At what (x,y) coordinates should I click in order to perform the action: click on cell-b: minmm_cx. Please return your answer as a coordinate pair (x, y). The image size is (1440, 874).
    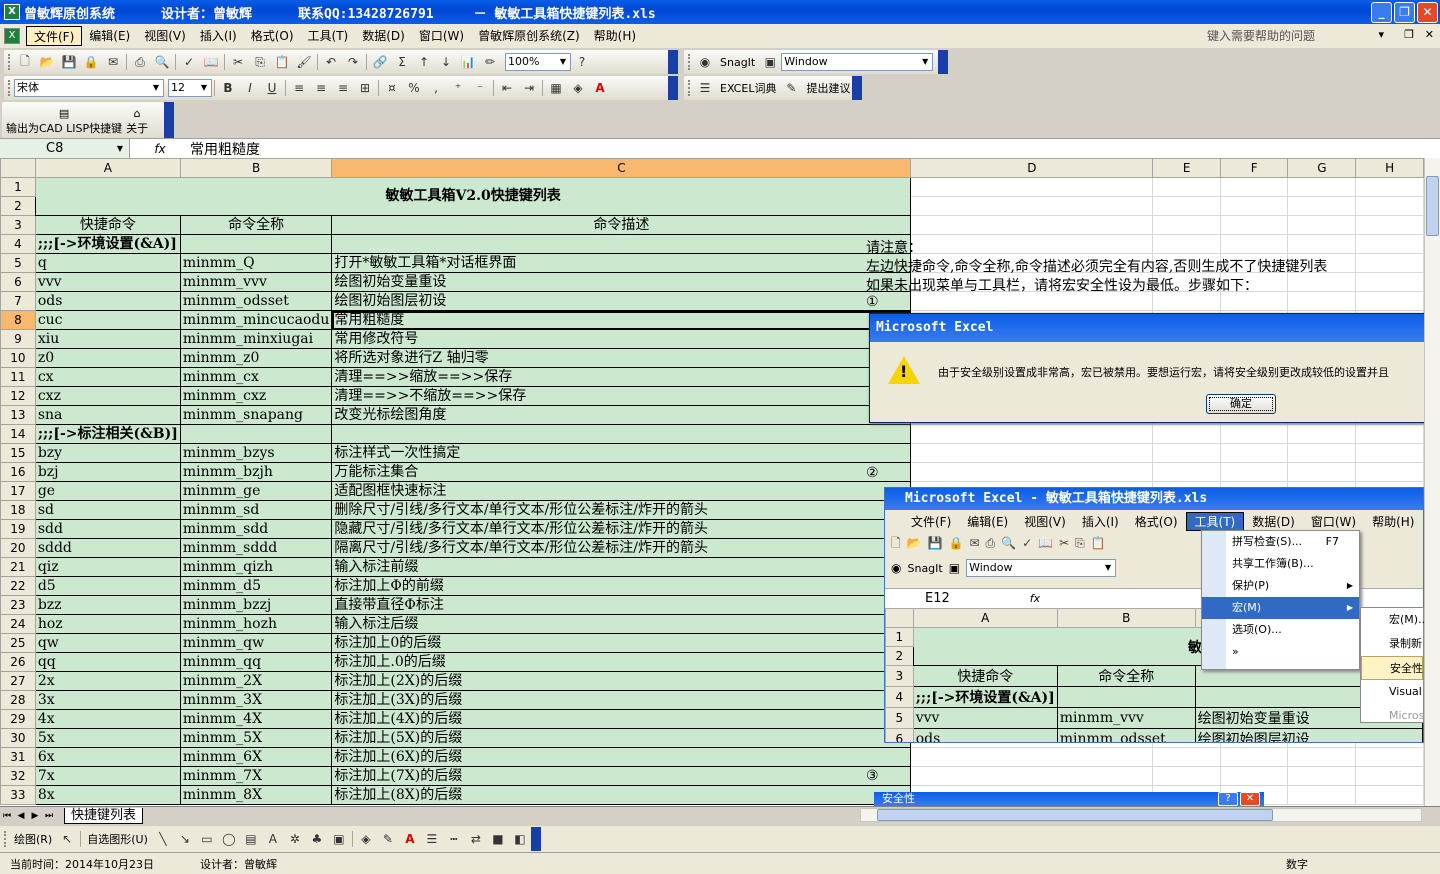
    Looking at the image, I should click on (256, 377).